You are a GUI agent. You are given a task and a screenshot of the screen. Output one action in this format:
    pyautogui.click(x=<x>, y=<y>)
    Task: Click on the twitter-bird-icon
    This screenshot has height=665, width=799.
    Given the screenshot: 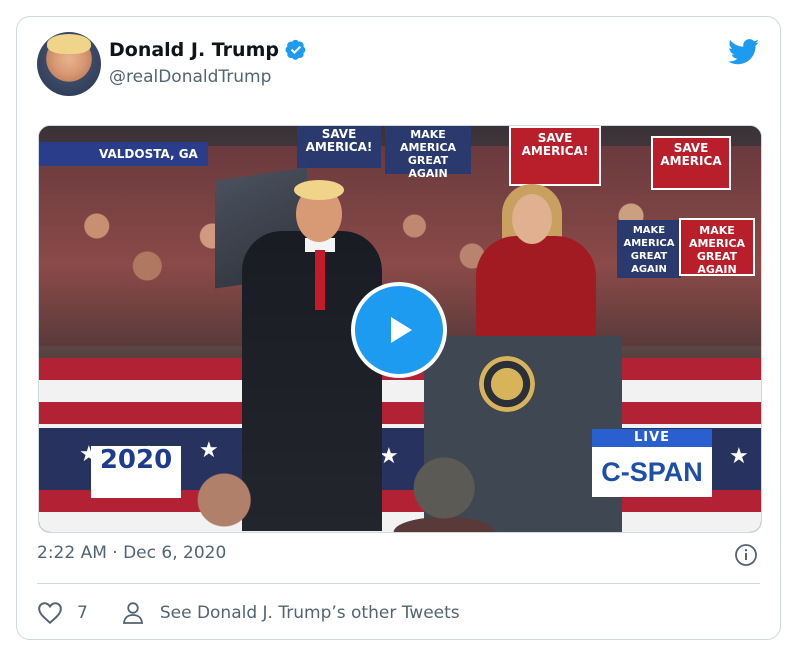 What is the action you would take?
    pyautogui.click(x=744, y=52)
    